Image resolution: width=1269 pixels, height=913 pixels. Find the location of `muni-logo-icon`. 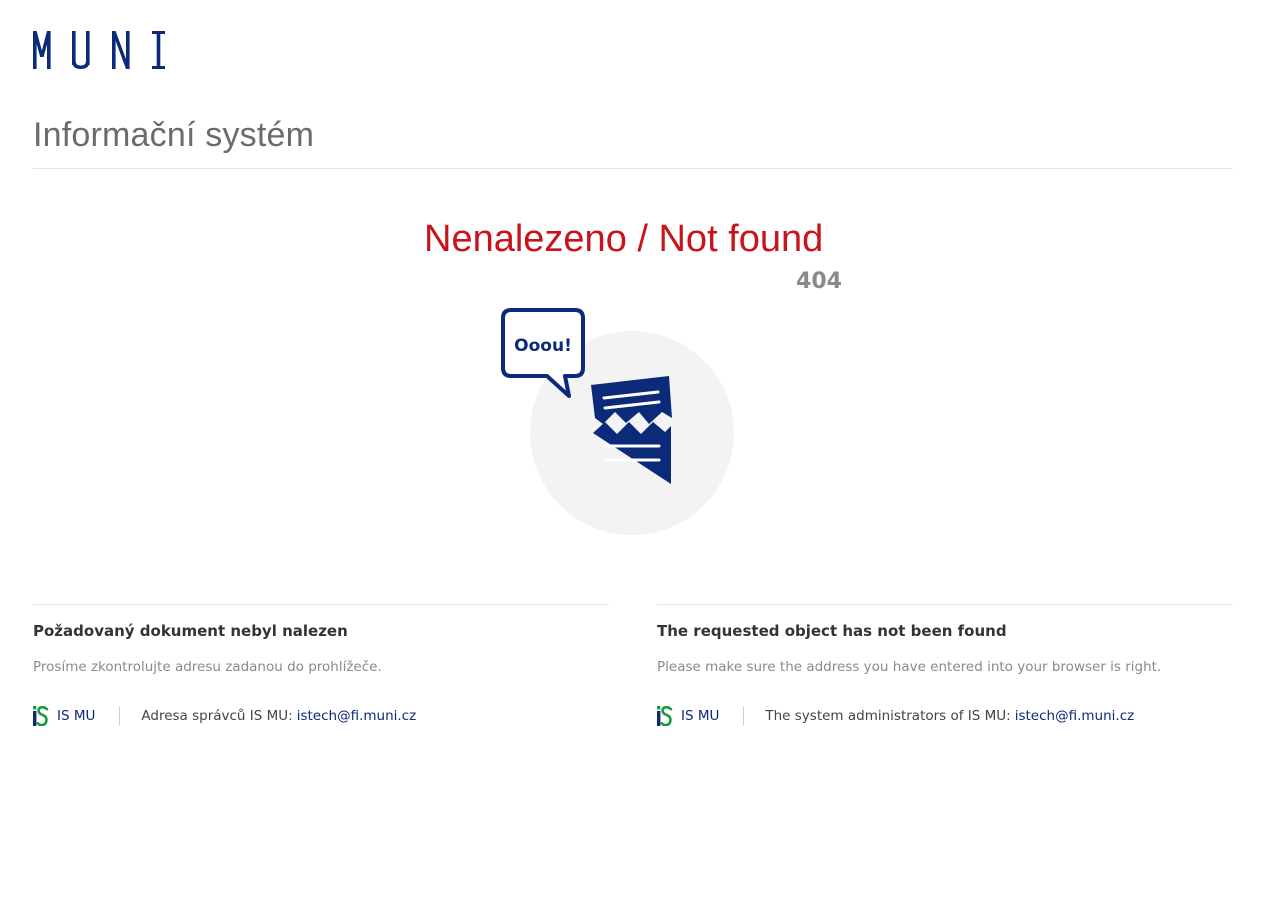

muni-logo-icon is located at coordinates (99, 50).